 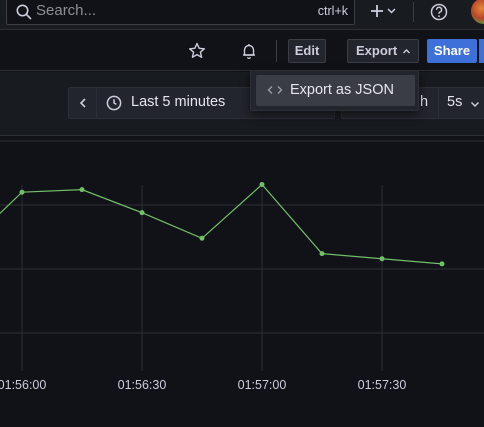 What do you see at coordinates (307, 51) in the screenshot?
I see `edit-button: Edit` at bounding box center [307, 51].